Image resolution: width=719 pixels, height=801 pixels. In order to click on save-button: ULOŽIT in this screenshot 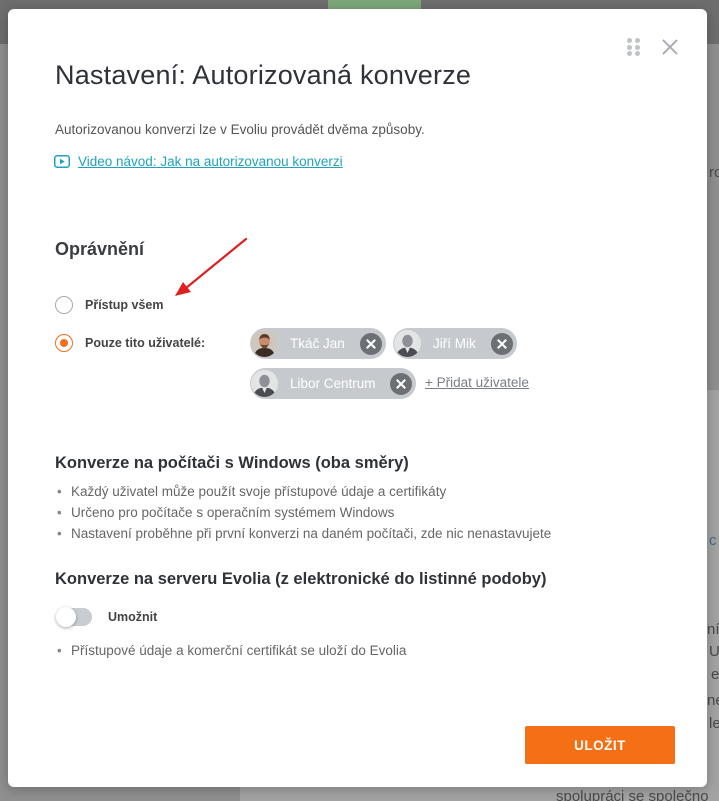, I will do `click(600, 745)`.